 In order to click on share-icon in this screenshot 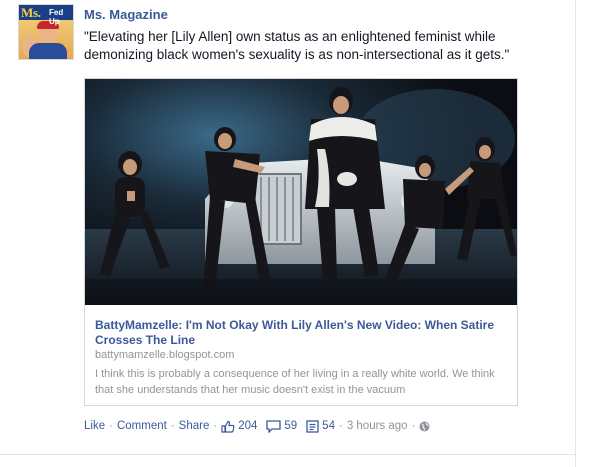, I will do `click(312, 426)`.